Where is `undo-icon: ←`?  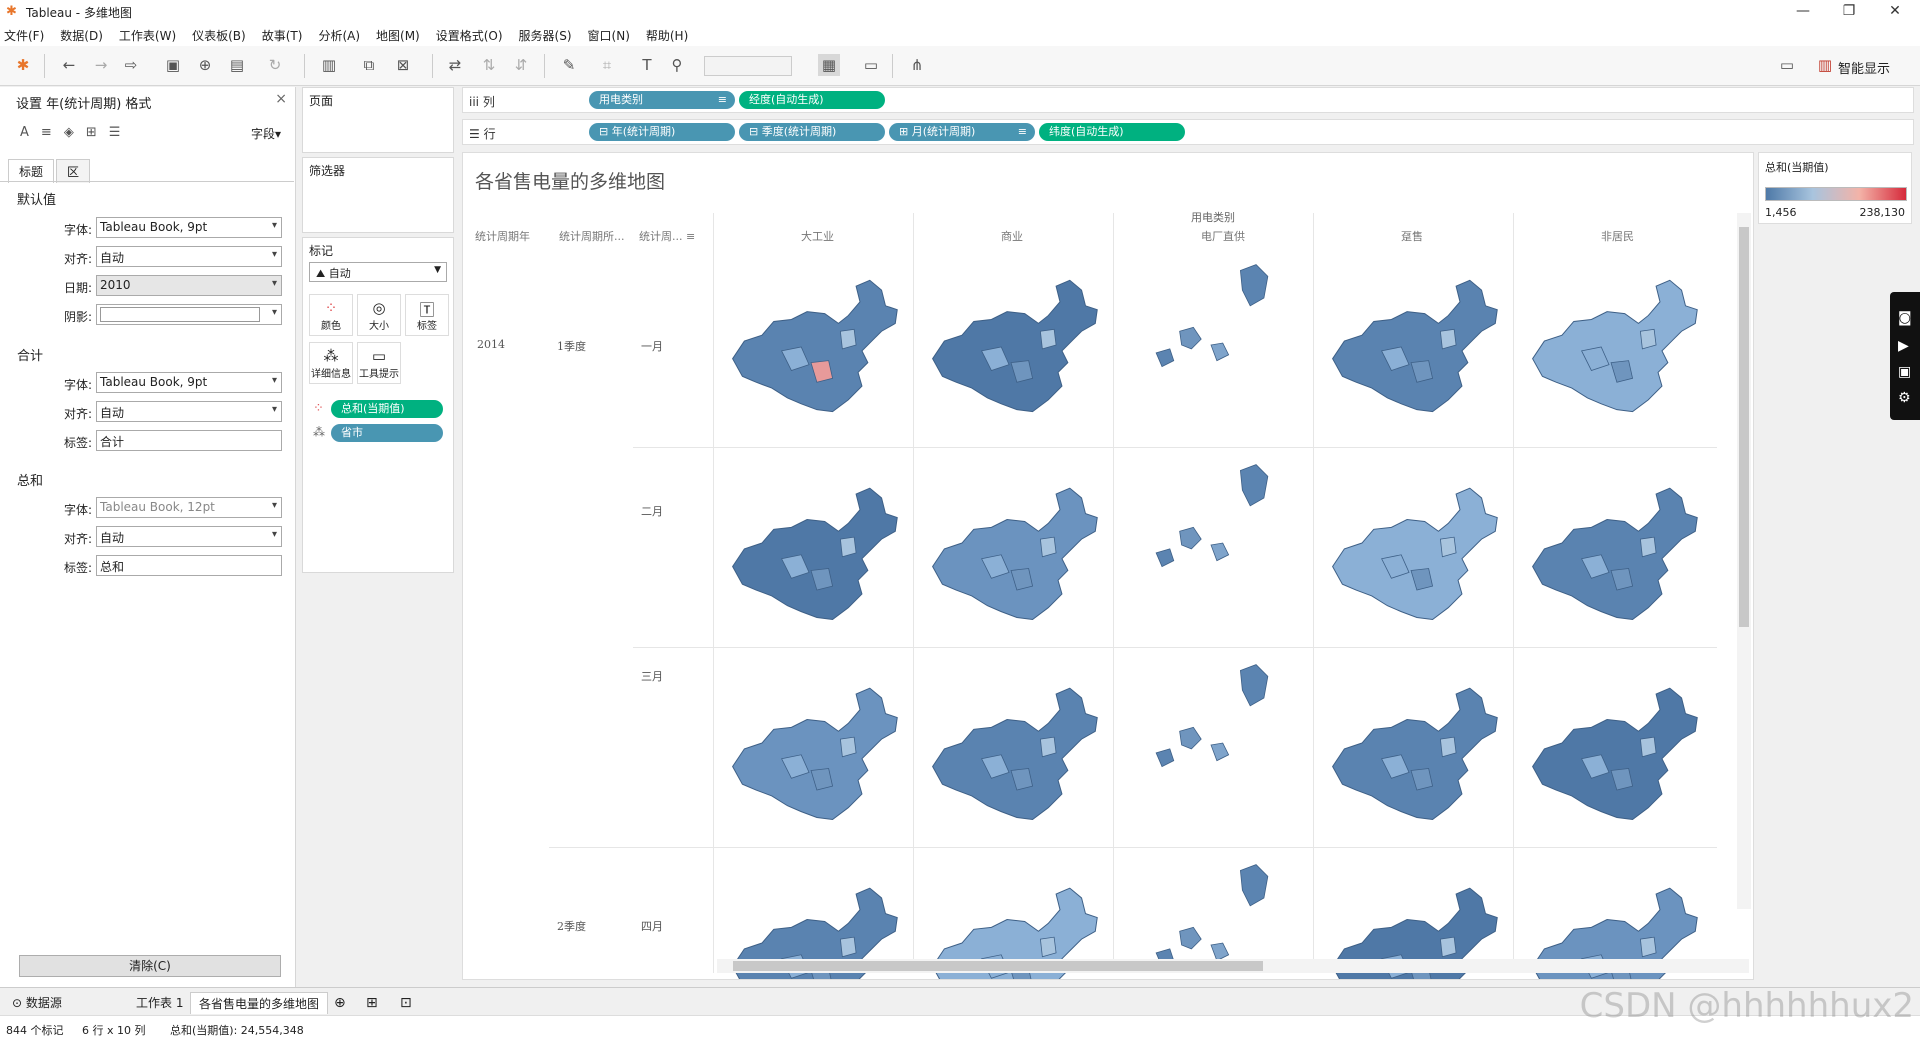
undo-icon: ← is located at coordinates (69, 65).